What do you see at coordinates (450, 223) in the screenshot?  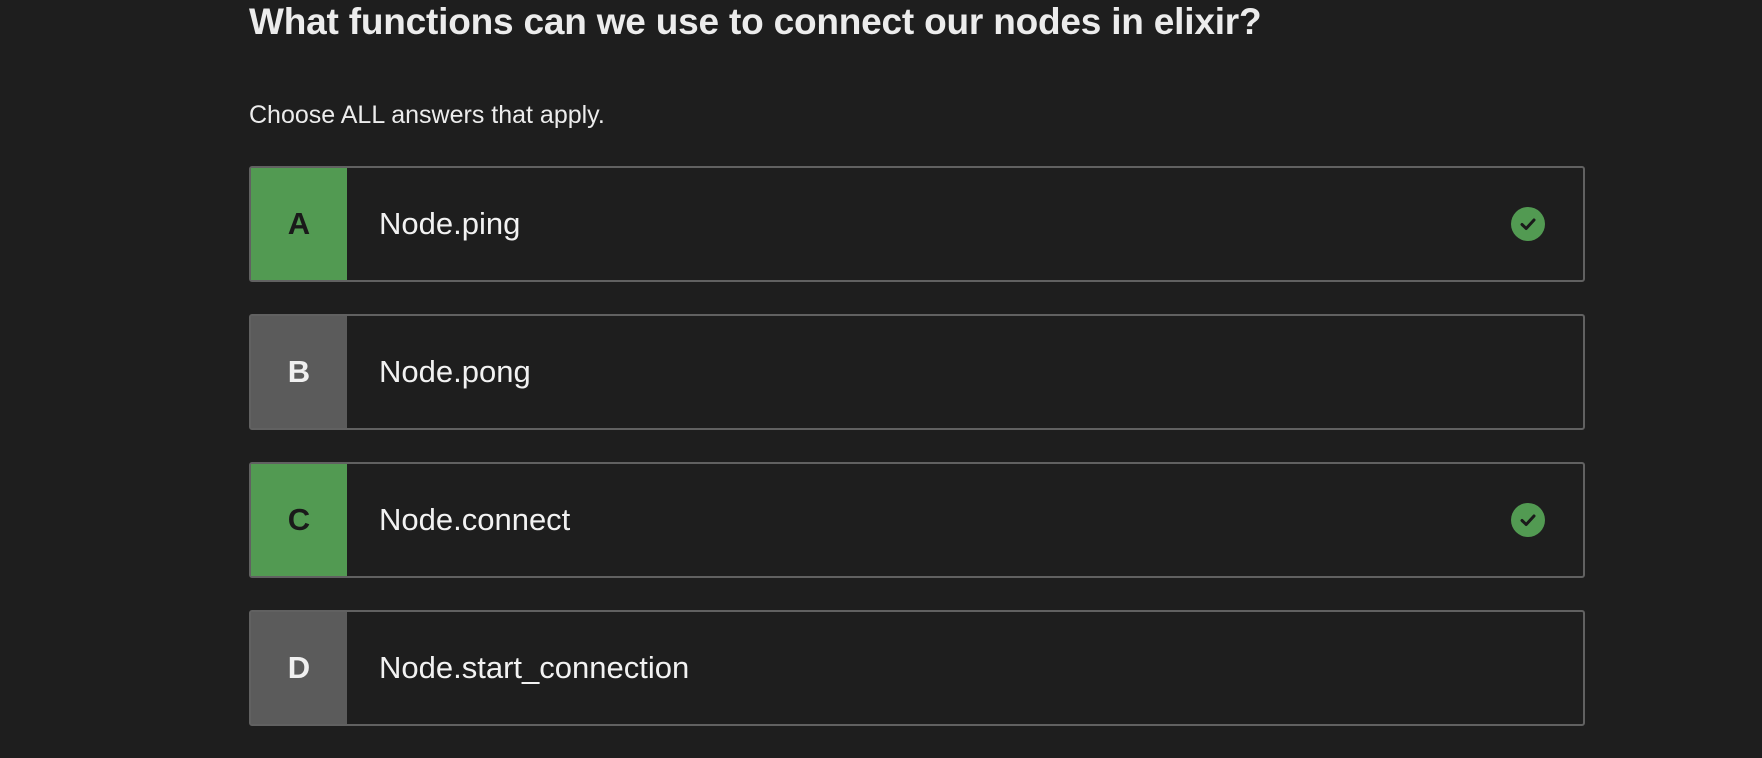 I see `answer-text: Node.ping` at bounding box center [450, 223].